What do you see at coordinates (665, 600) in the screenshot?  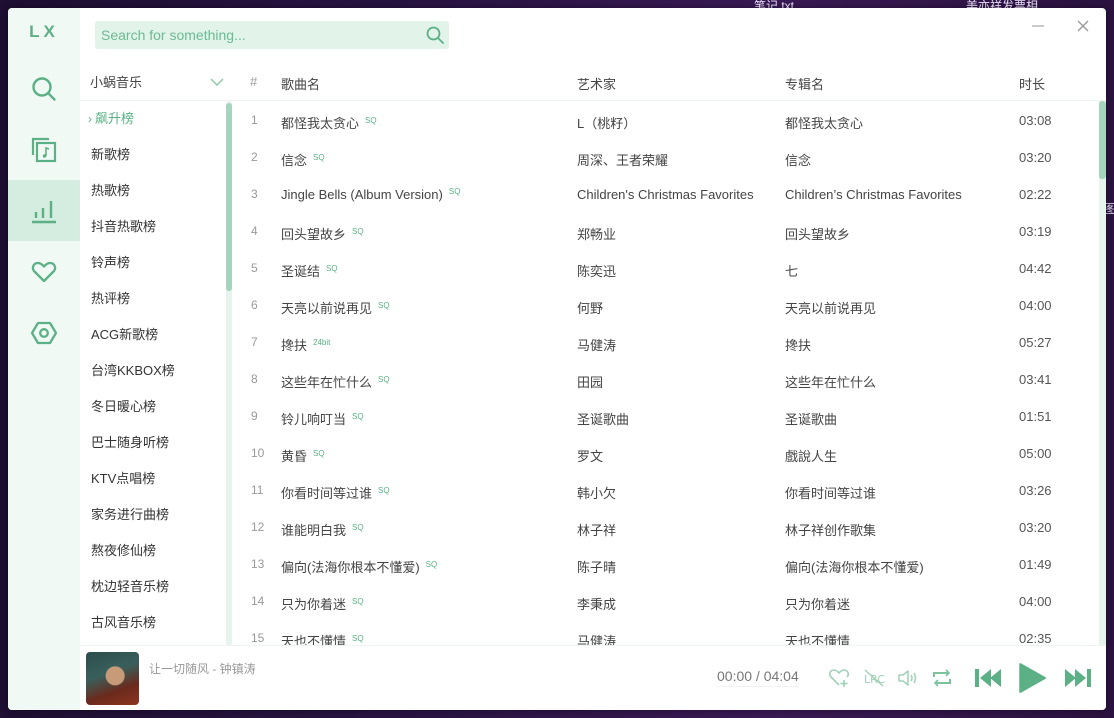 I see `table-row: 14 只为你着迷 SQ 李秉成 只为你着迷 04:00` at bounding box center [665, 600].